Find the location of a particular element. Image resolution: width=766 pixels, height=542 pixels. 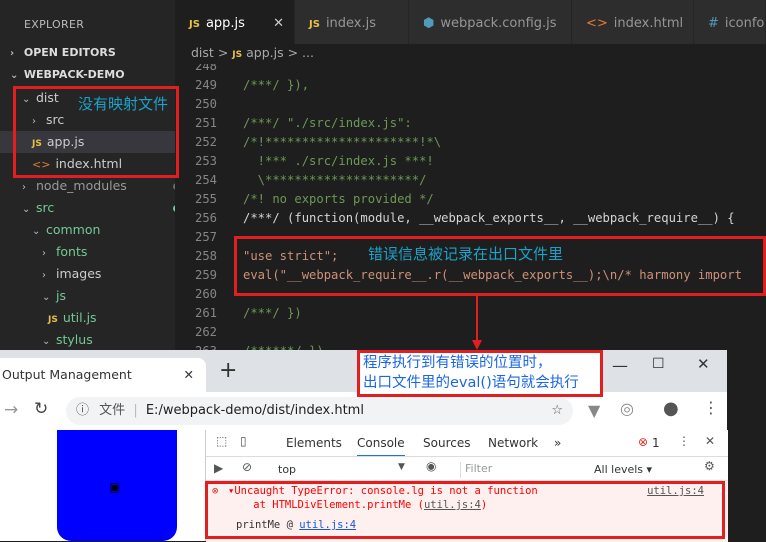

annotation-callout: 程序执行到有错误的位置时， 出口文件里的eval()语句就会执行 is located at coordinates (480, 373).